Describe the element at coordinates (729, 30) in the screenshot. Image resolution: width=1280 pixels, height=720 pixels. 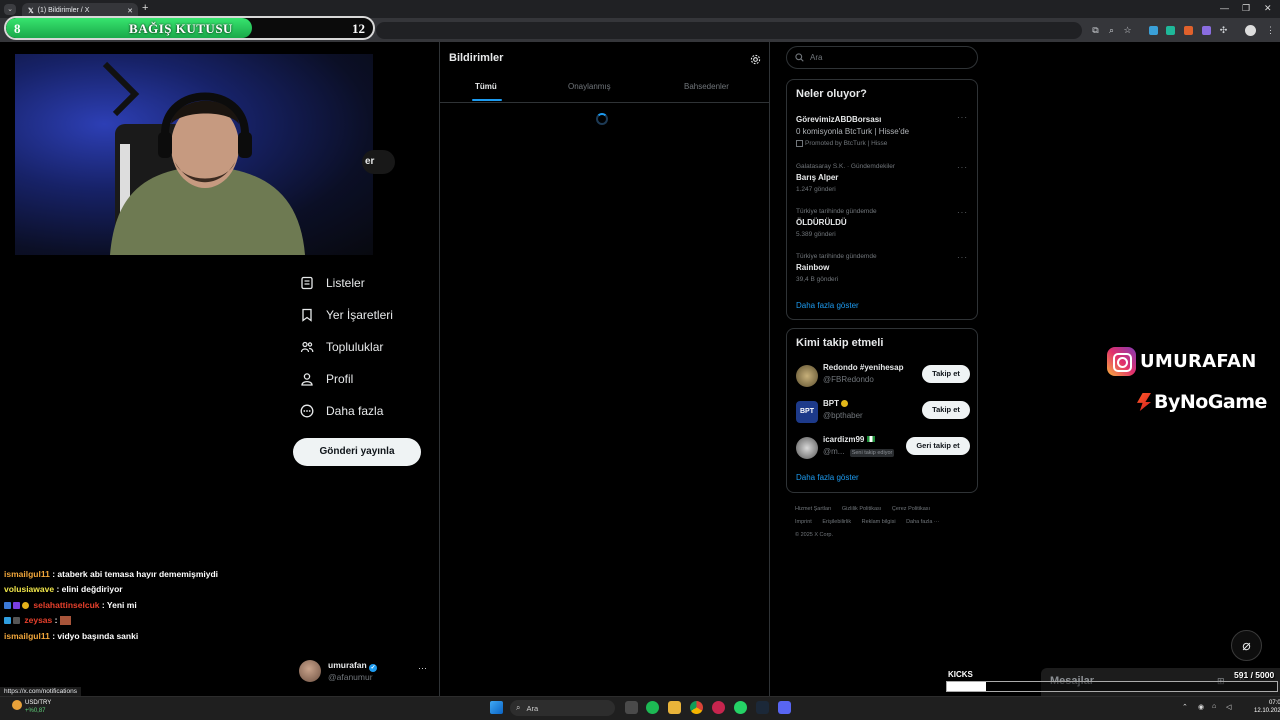
I see `address-bar` at that location.